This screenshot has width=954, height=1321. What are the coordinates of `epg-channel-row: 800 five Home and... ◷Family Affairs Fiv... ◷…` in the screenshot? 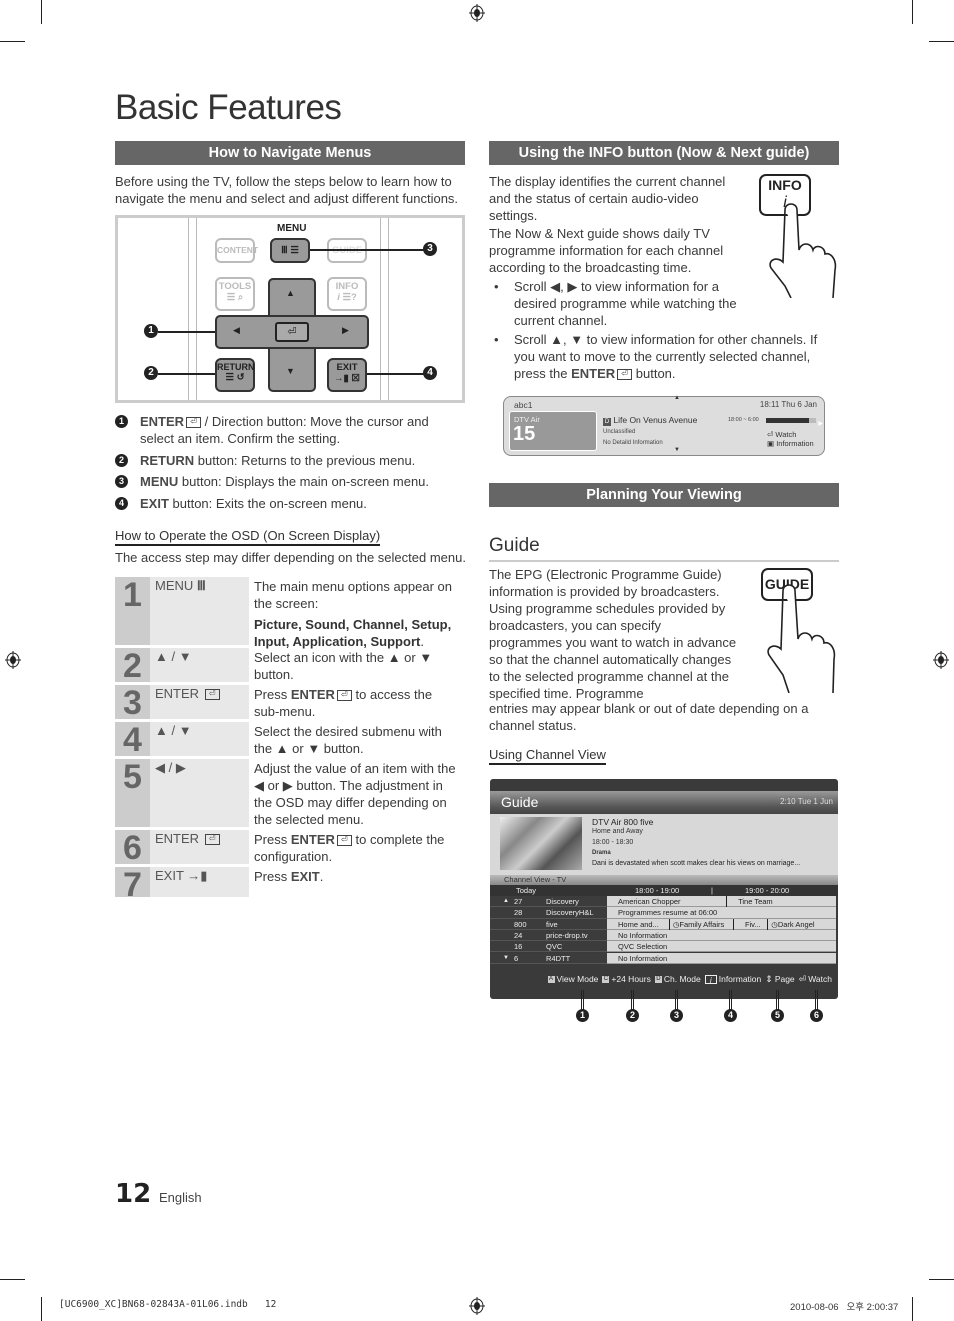 It's located at (664, 924).